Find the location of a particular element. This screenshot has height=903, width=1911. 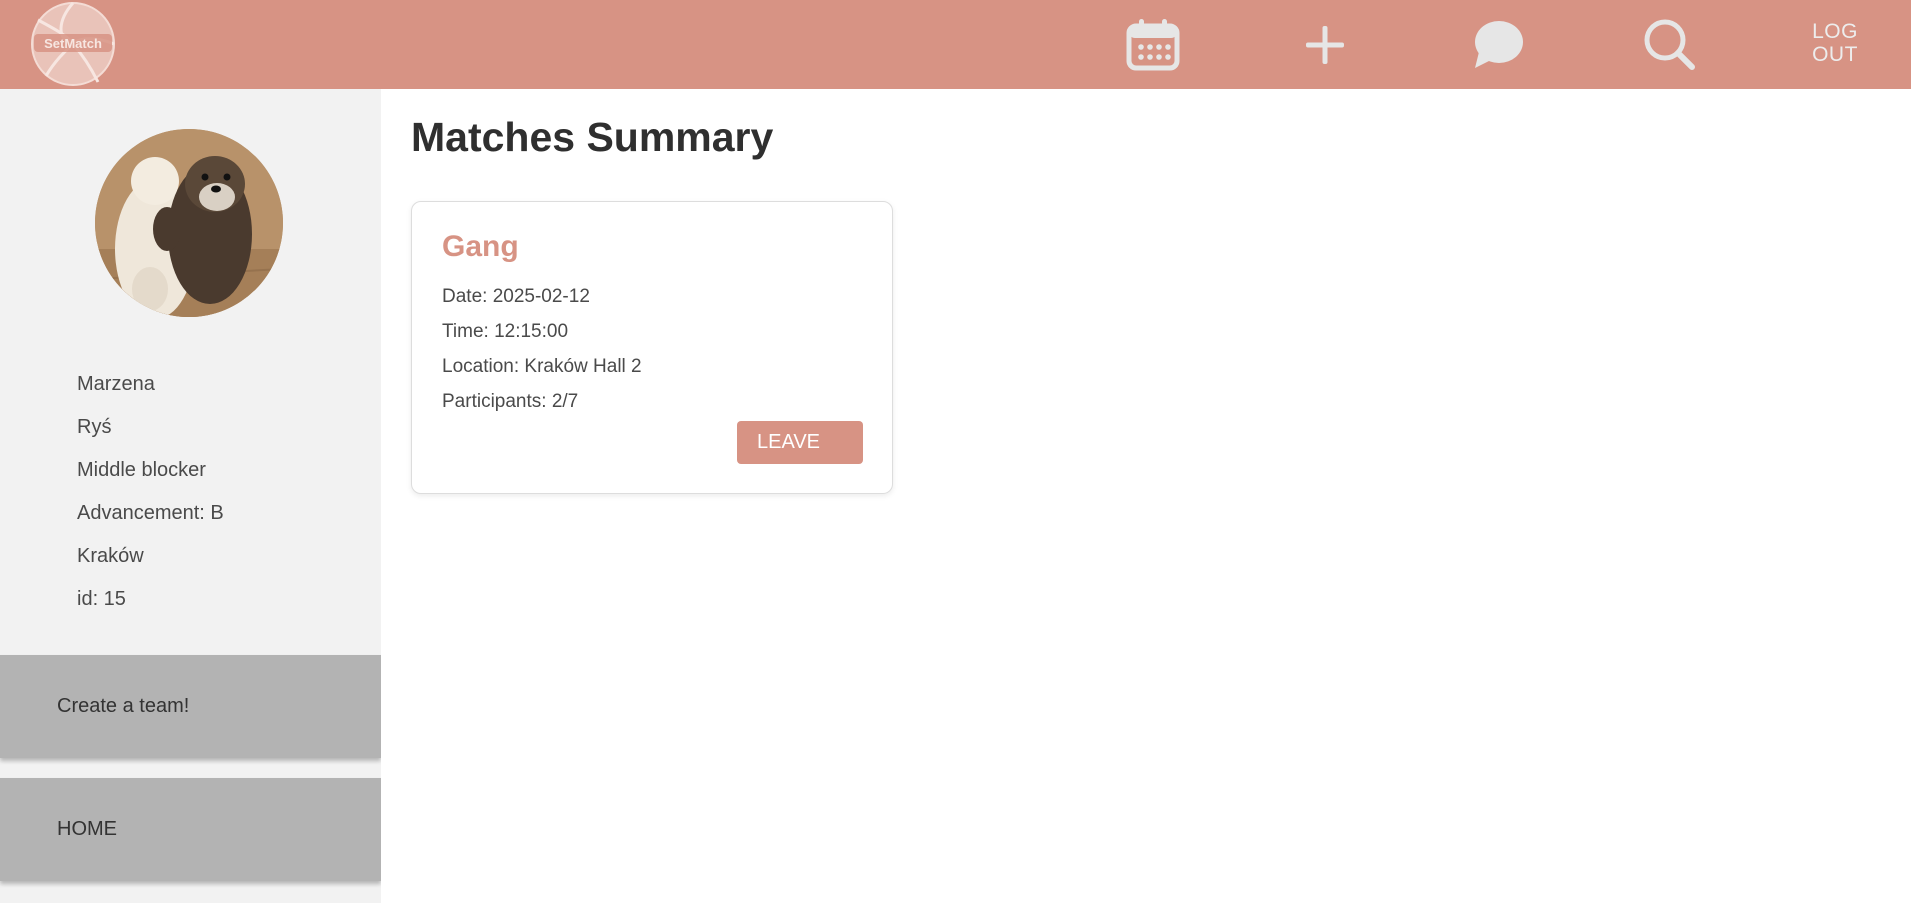

add-match-nav-button is located at coordinates (1325, 44).